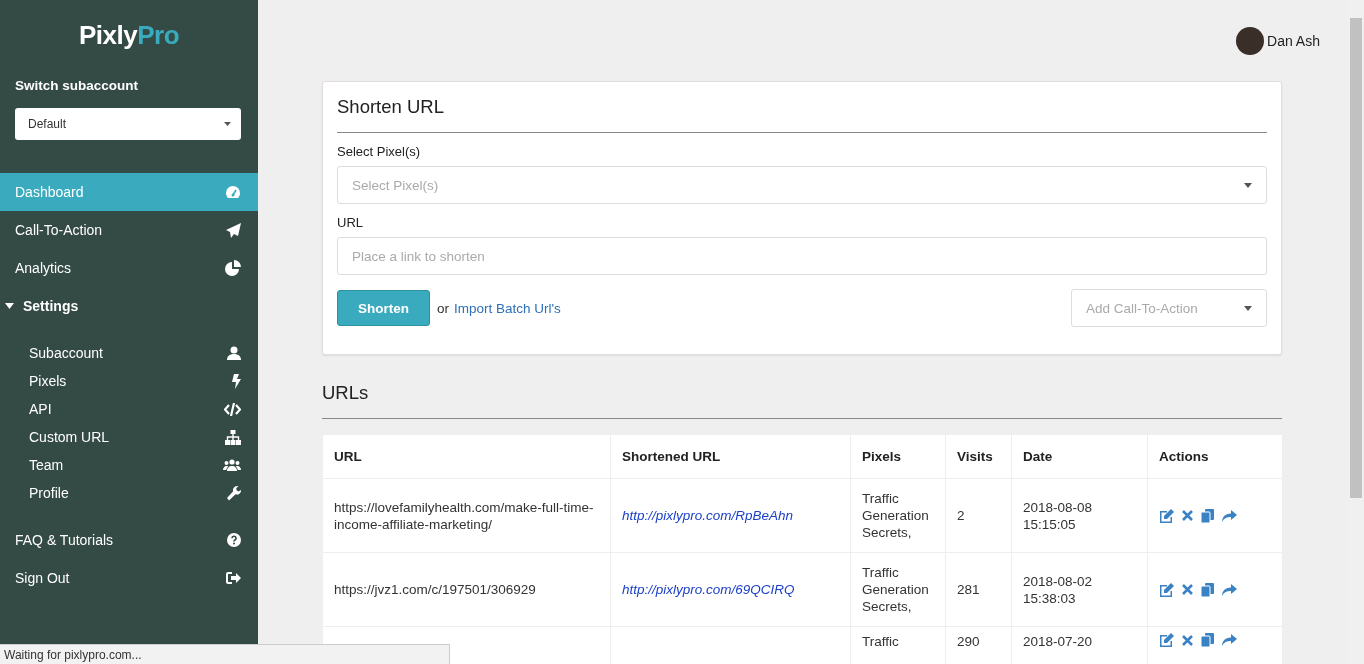  I want to click on column-header: Date, so click(1038, 456).